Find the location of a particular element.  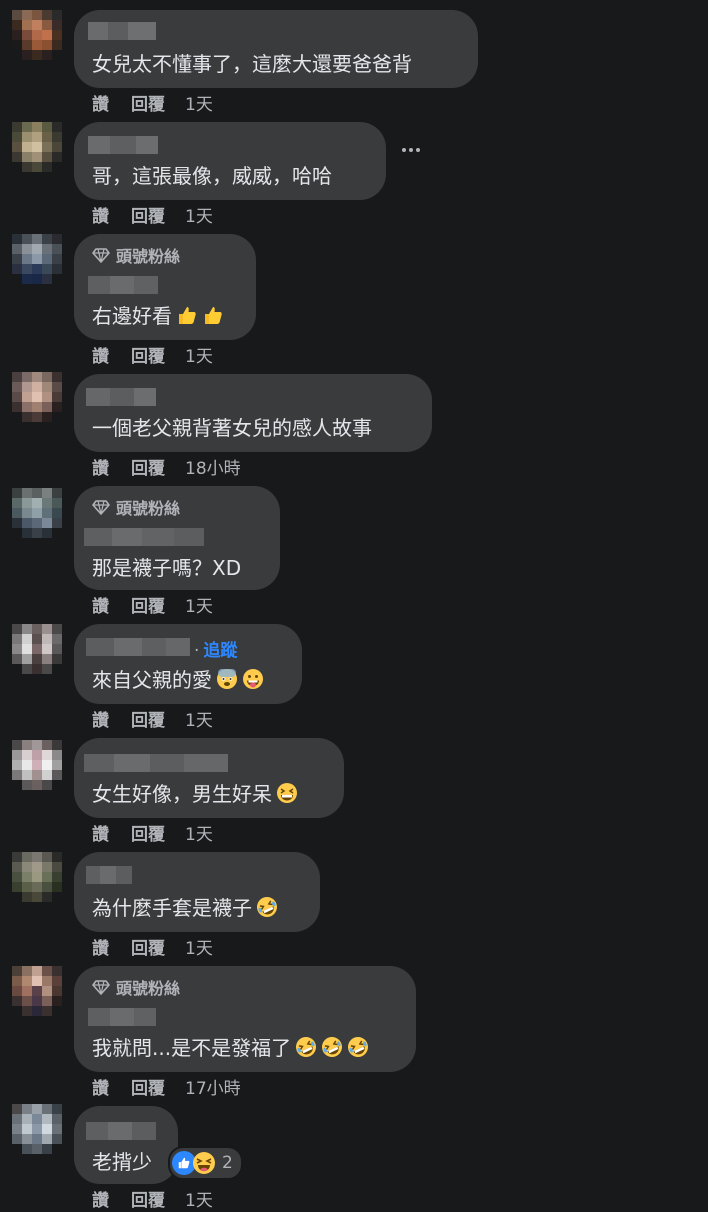

comment-bubble: 老揹少 is located at coordinates (126, 1145).